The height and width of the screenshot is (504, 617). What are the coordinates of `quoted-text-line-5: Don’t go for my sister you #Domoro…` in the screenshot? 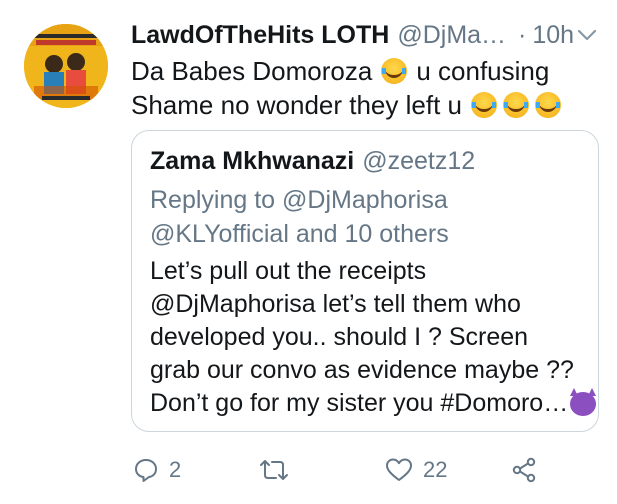 It's located at (380, 403).